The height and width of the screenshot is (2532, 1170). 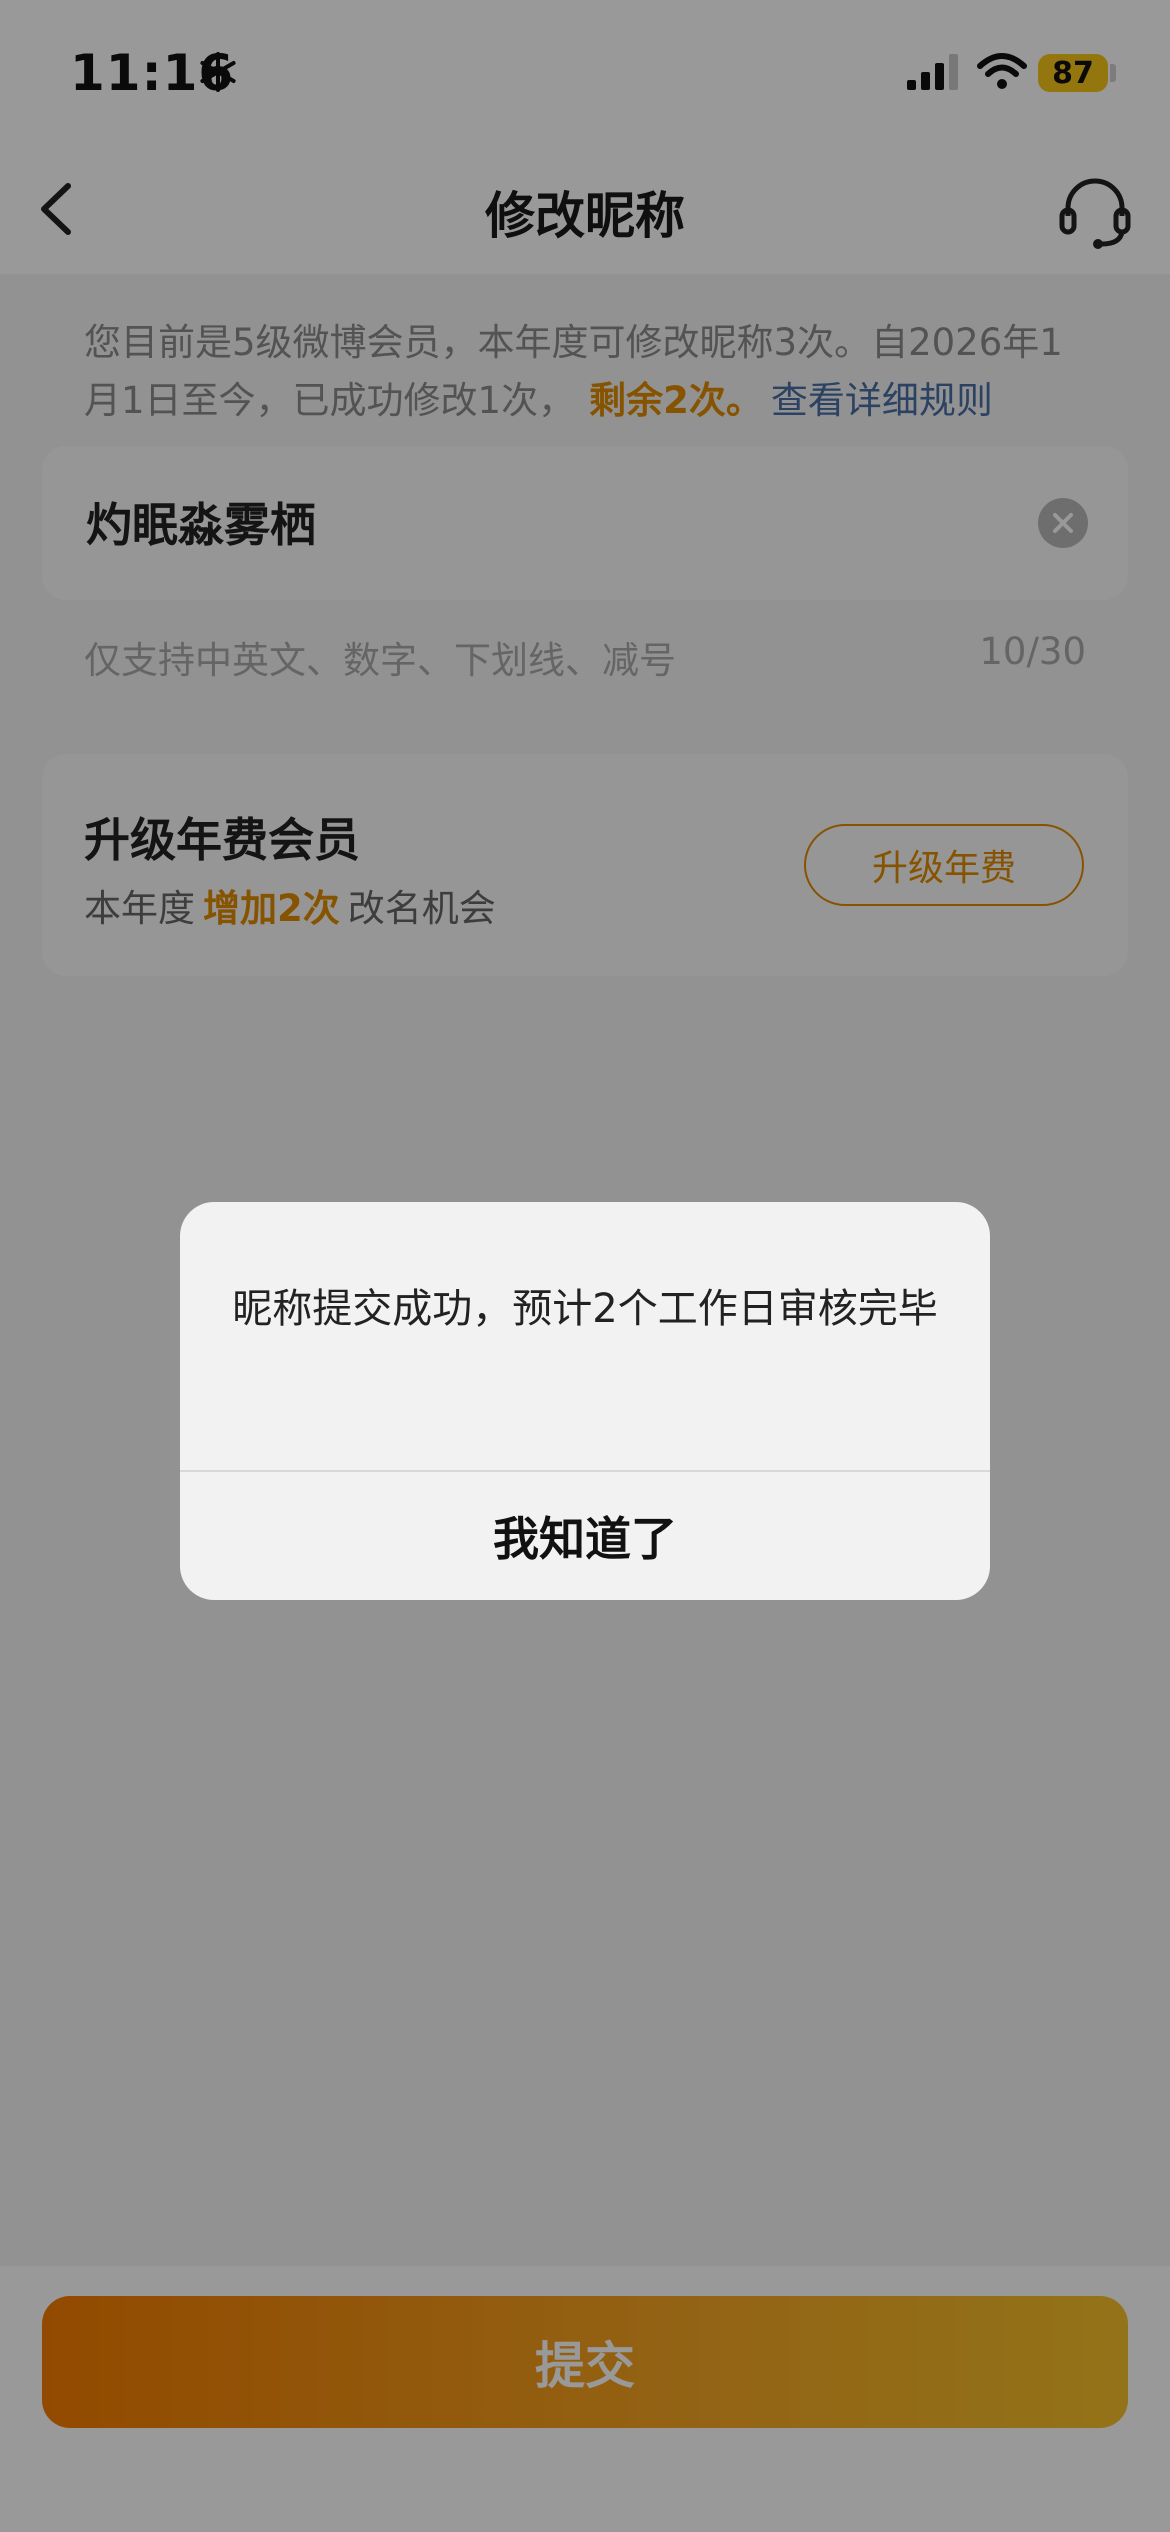 What do you see at coordinates (585, 1401) in the screenshot?
I see `success-dialog: 昵称提交成功，预计2个工作日审核完毕 我知道了` at bounding box center [585, 1401].